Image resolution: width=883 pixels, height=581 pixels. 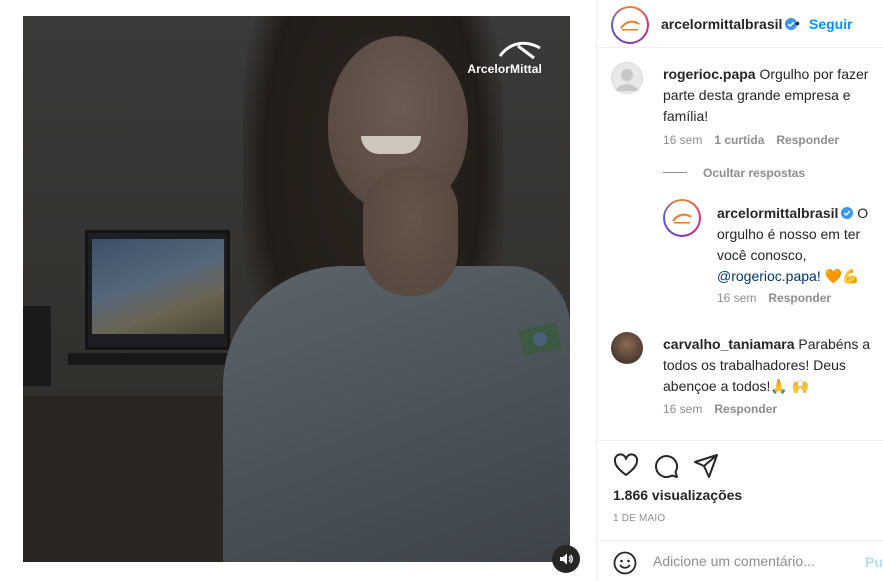 I want to click on comment-1-username: rogerioc.papa, so click(x=709, y=74).